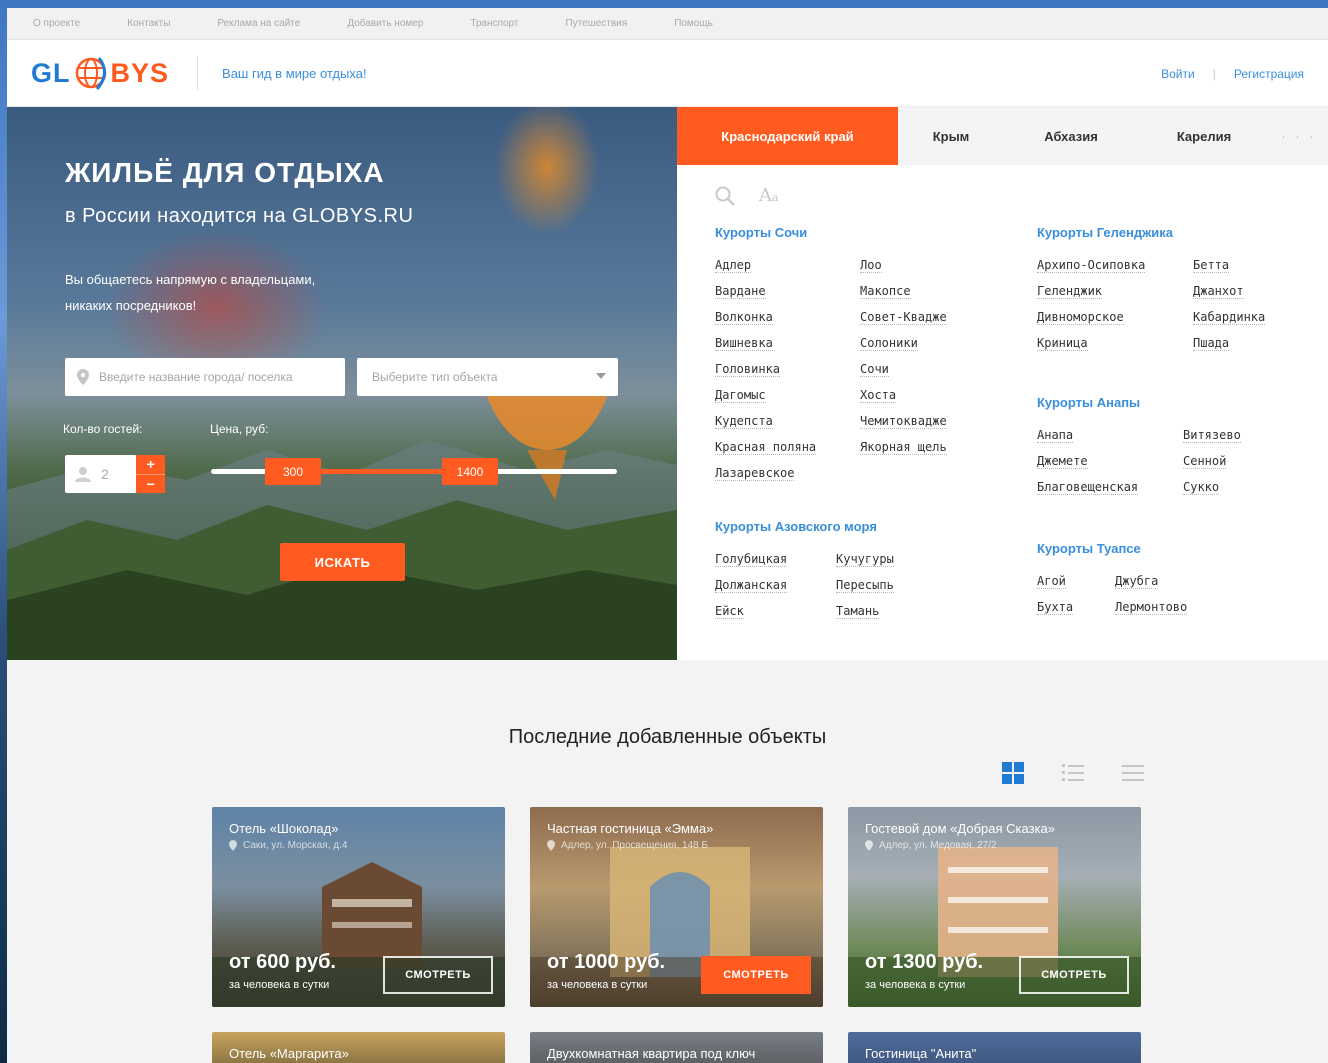  What do you see at coordinates (282, 962) in the screenshot?
I see `card-price: от 600 руб.` at bounding box center [282, 962].